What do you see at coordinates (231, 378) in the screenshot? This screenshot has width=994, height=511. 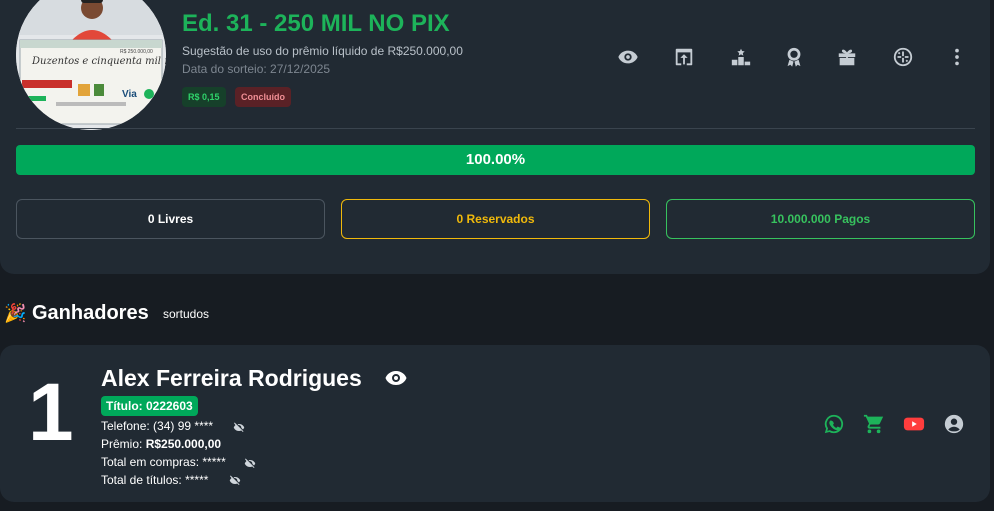 I see `winner-name: Alex Ferreira Rodrigues` at bounding box center [231, 378].